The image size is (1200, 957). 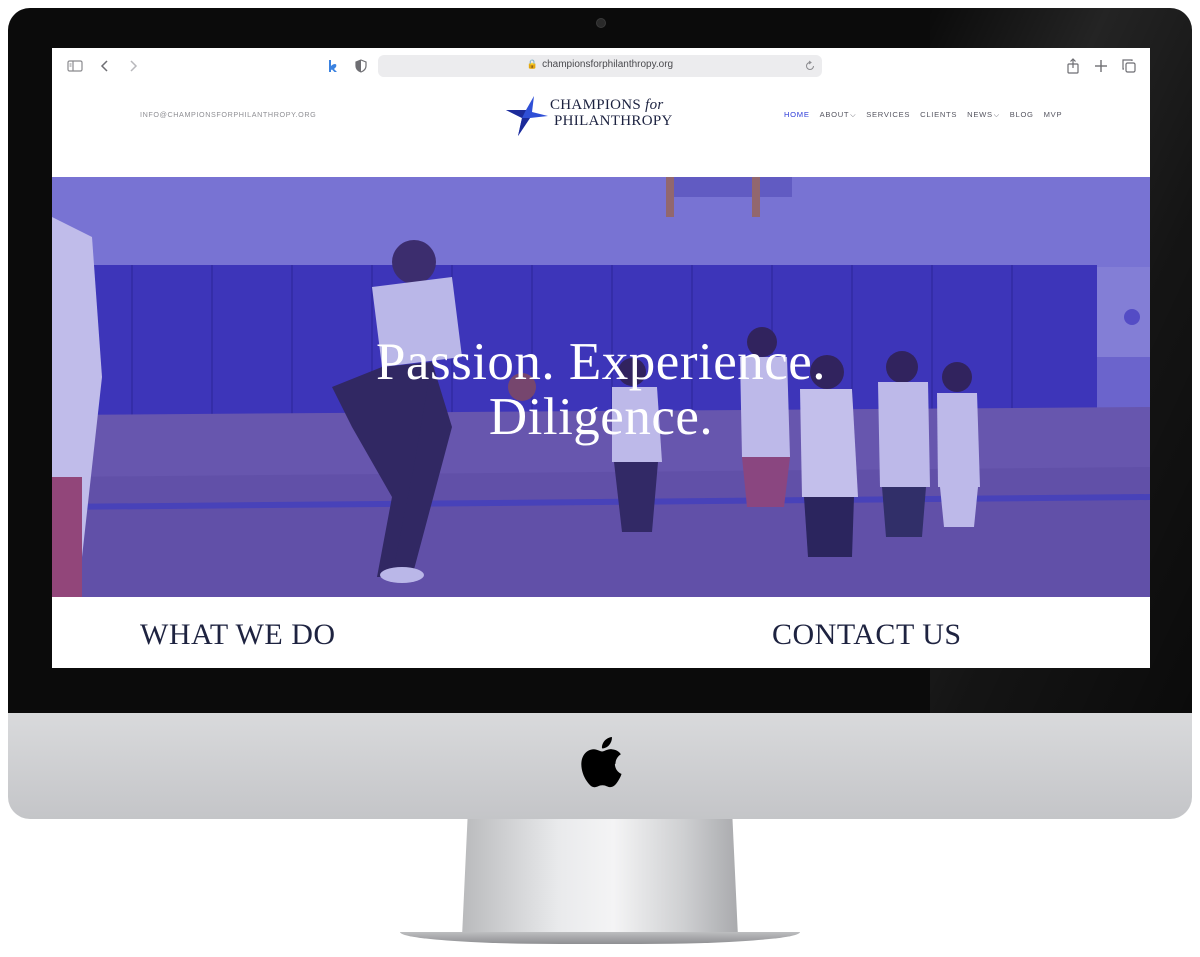 I want to click on star-logo-icon, so click(x=527, y=116).